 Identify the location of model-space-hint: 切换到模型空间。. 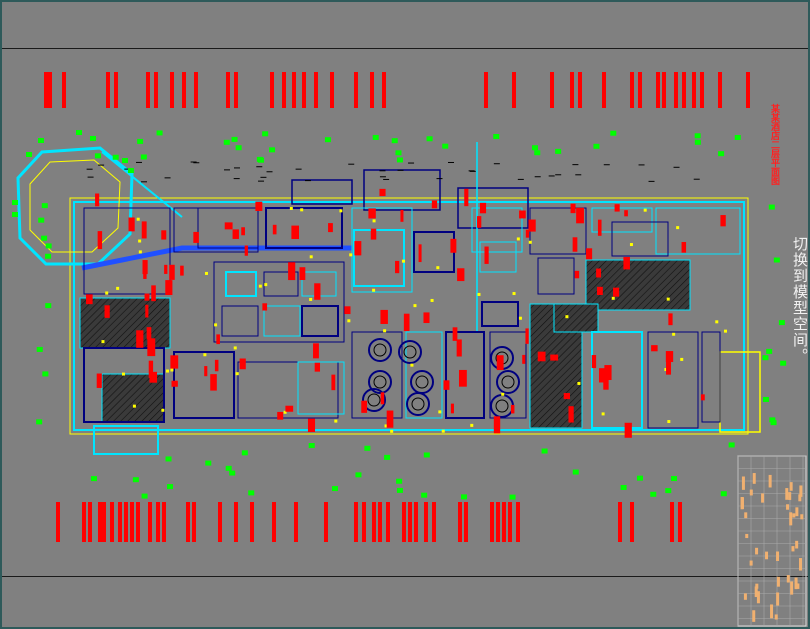
(800, 300).